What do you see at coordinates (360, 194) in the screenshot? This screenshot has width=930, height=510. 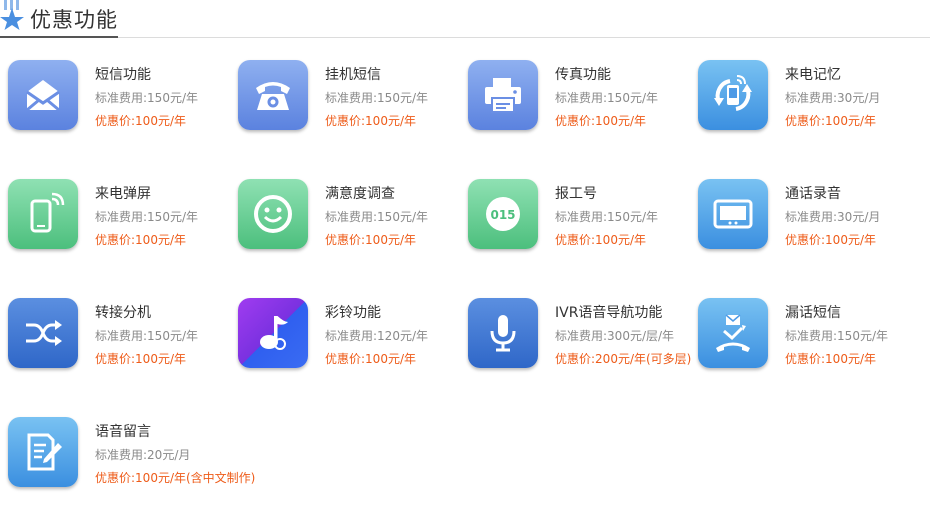 I see `feature-name: 满意度调查` at bounding box center [360, 194].